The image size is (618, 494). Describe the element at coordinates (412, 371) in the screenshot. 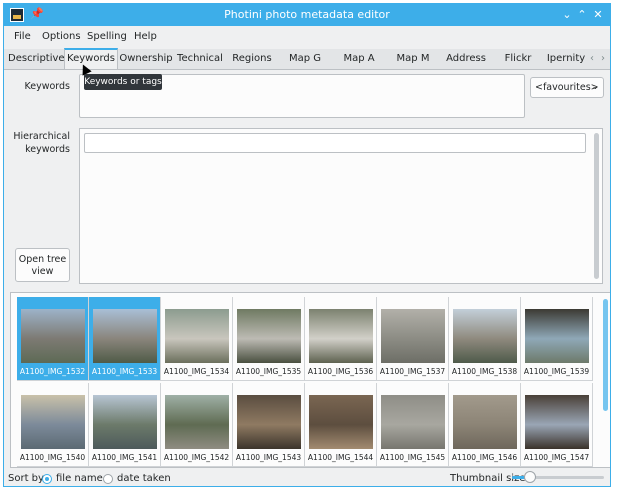

I see `thumbnail-caption: A1100_IMG_1537` at that location.